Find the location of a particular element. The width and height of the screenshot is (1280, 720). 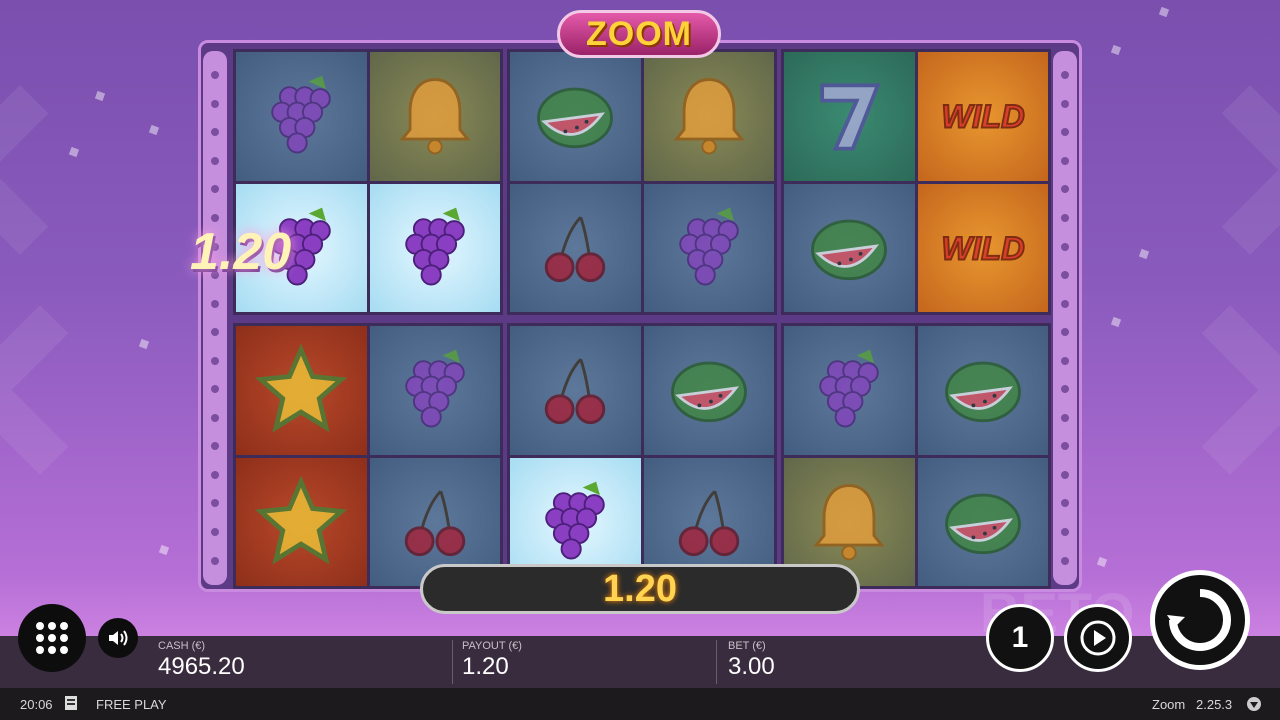

win-display: 1.20 is located at coordinates (640, 589).